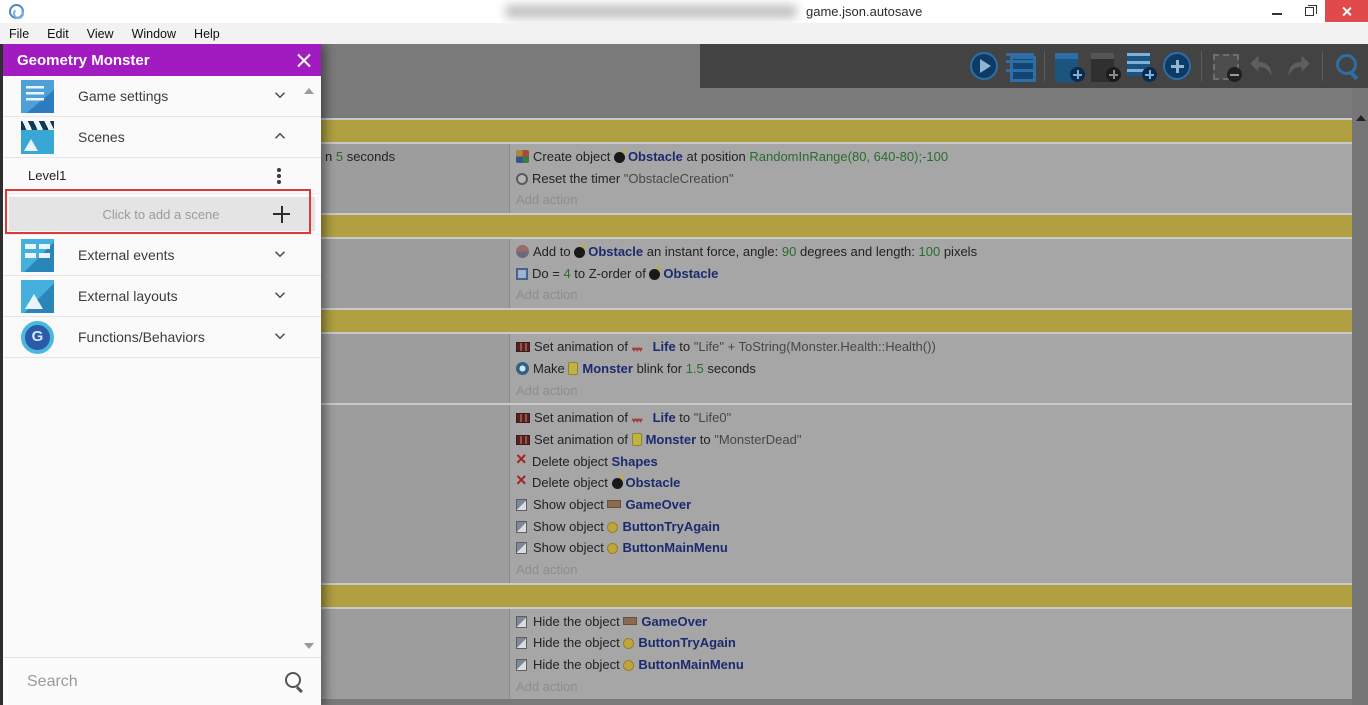 This screenshot has height=705, width=1368. What do you see at coordinates (578, 621) in the screenshot?
I see `action-text: Hide the object` at bounding box center [578, 621].